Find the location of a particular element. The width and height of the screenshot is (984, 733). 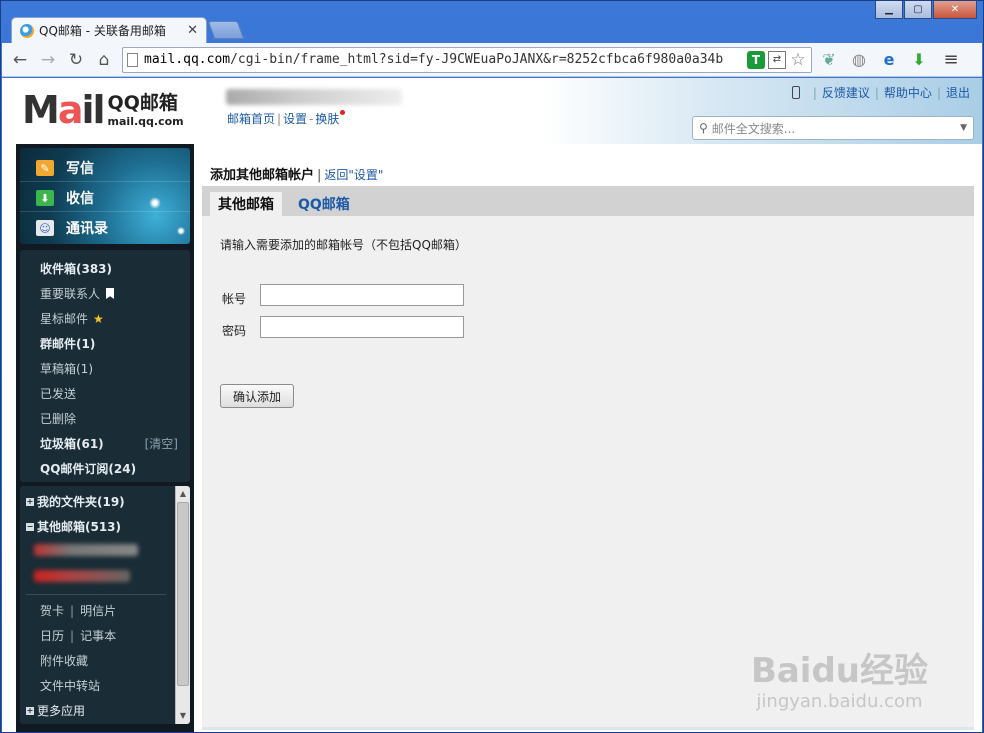

tab-title: QQ邮箱 - 关联备用邮箱 is located at coordinates (102, 31).